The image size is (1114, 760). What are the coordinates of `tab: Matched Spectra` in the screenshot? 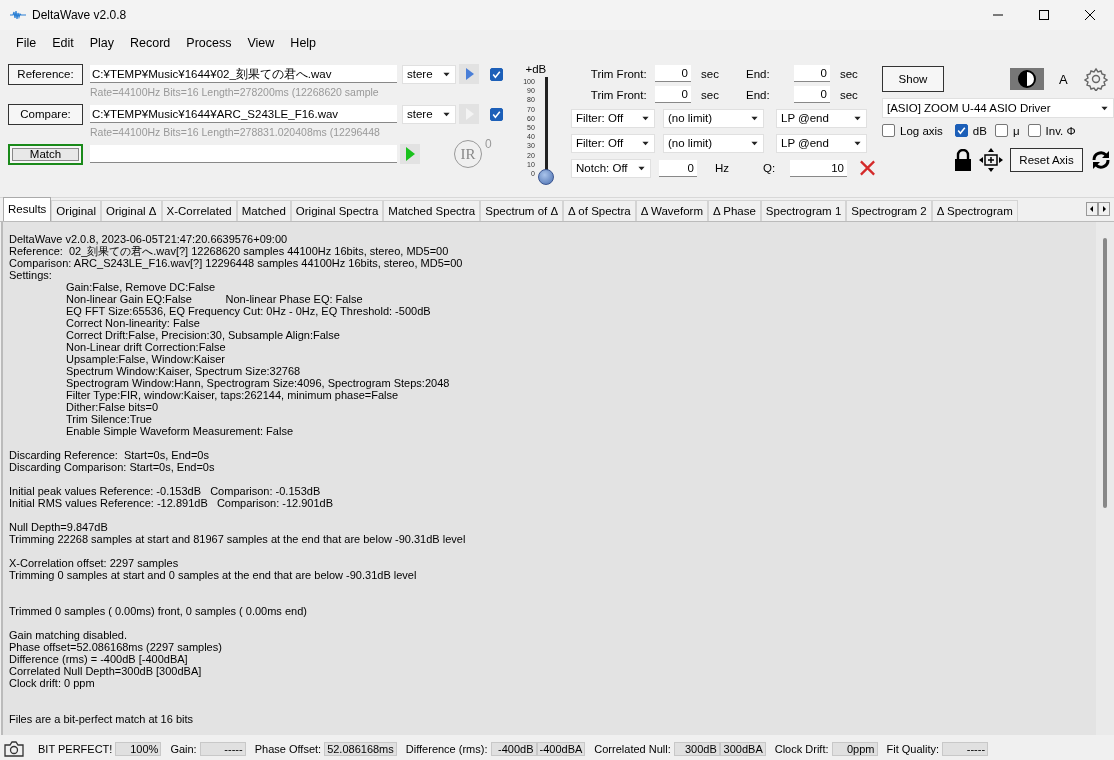 It's located at (432, 210).